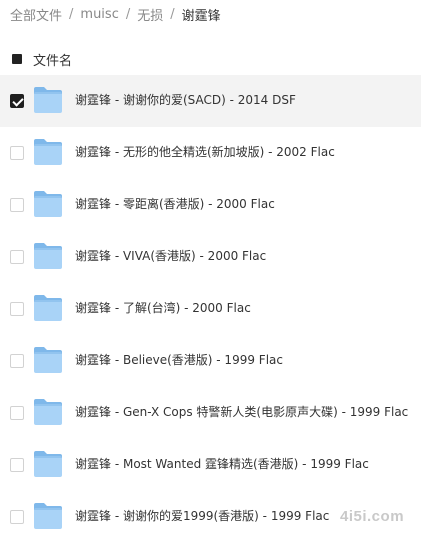 This screenshot has height=543, width=421. Describe the element at coordinates (175, 204) in the screenshot. I see `file-name: 谢霆锋 - 零距离(香港版) - 2000 Flac` at that location.